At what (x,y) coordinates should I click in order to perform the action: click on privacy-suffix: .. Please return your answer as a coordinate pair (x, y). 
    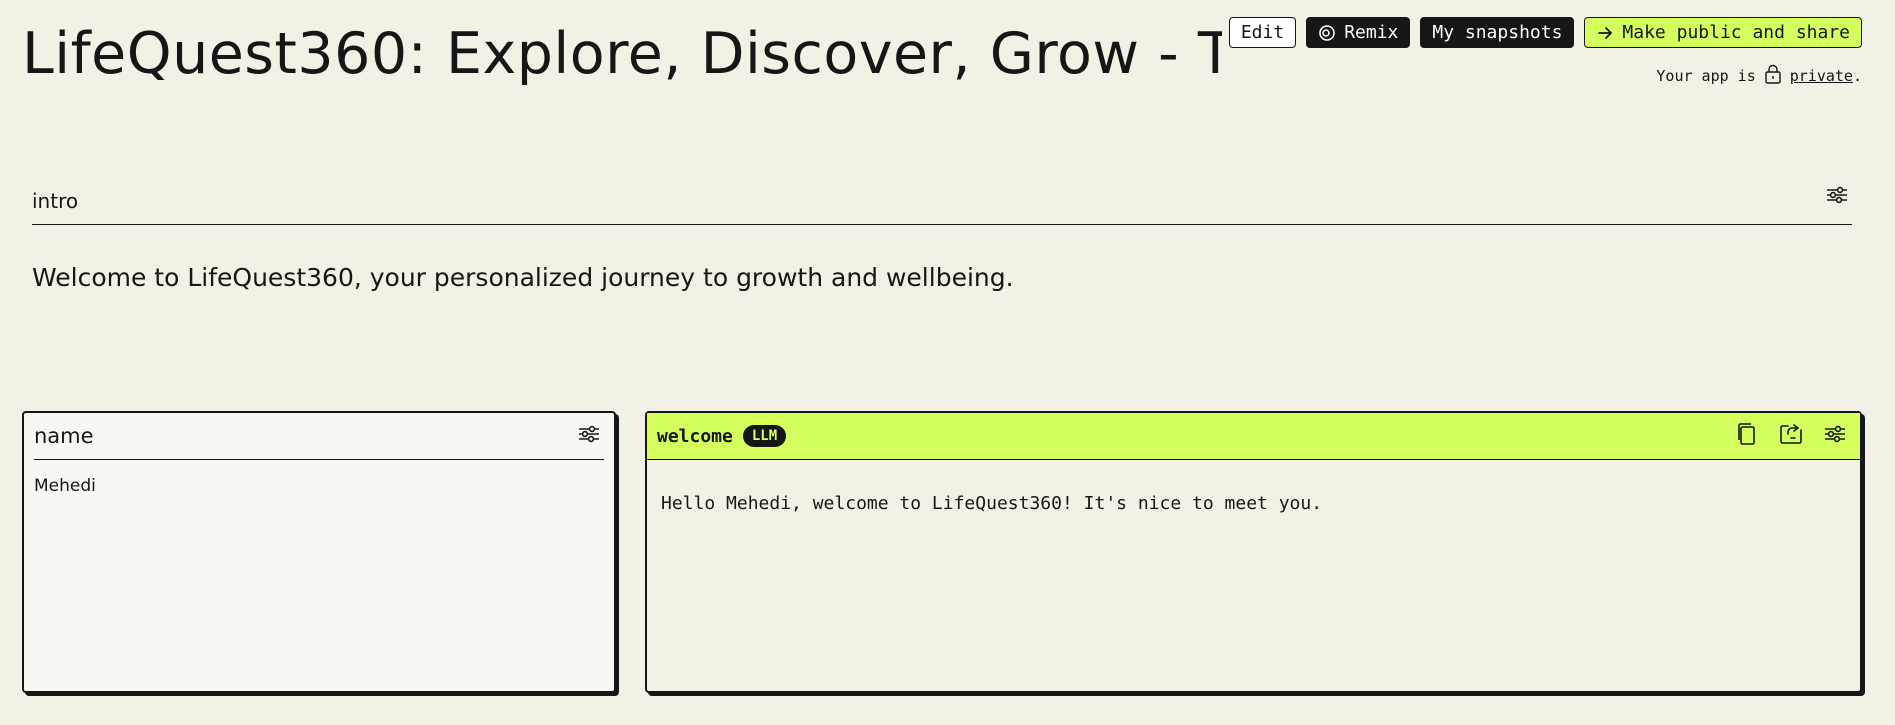
    Looking at the image, I should click on (1857, 76).